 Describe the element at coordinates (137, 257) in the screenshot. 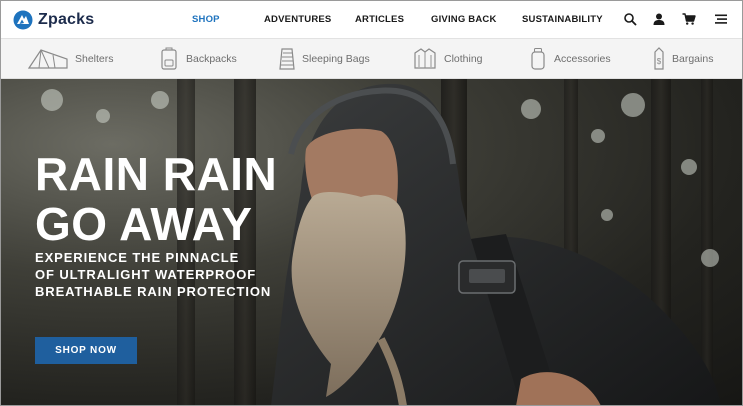

I see `hero-subtitle-line: EXPERIENCE THE PINNACLE` at that location.